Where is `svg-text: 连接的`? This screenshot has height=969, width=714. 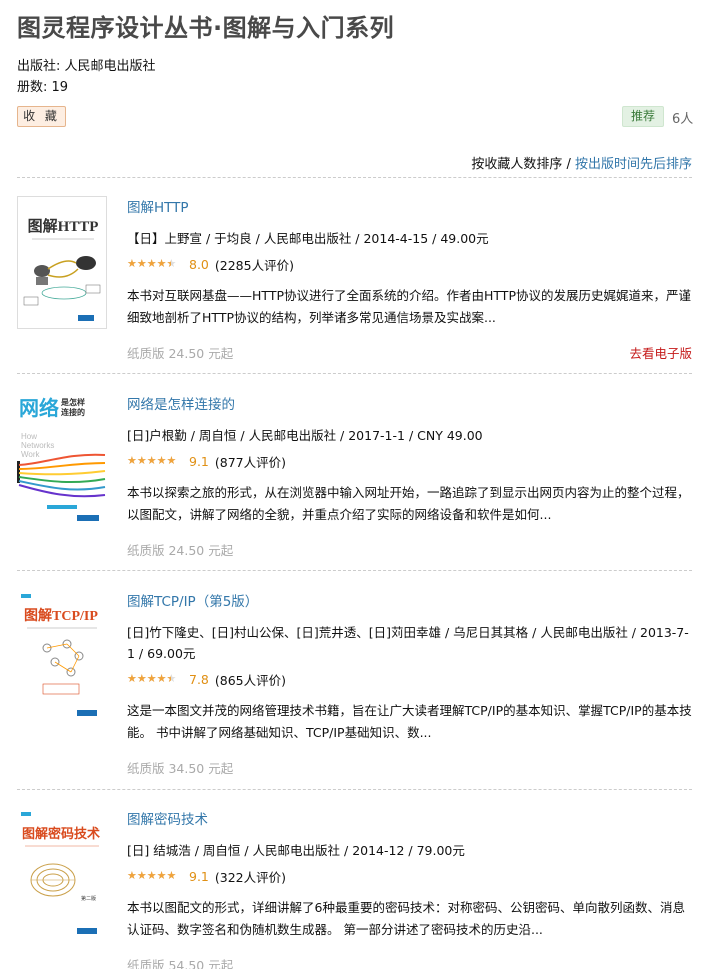 svg-text: 连接的 is located at coordinates (73, 412).